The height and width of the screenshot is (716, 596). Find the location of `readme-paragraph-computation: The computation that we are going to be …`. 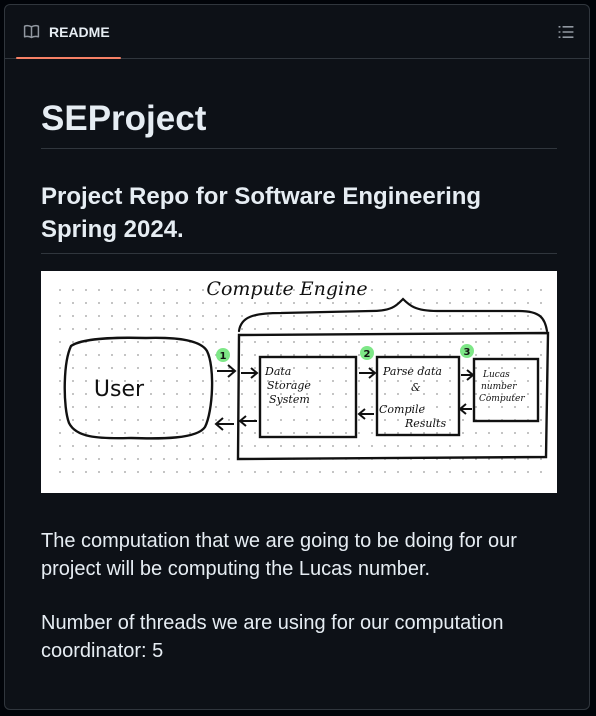

readme-paragraph-computation: The computation that we are going to be … is located at coordinates (279, 555).